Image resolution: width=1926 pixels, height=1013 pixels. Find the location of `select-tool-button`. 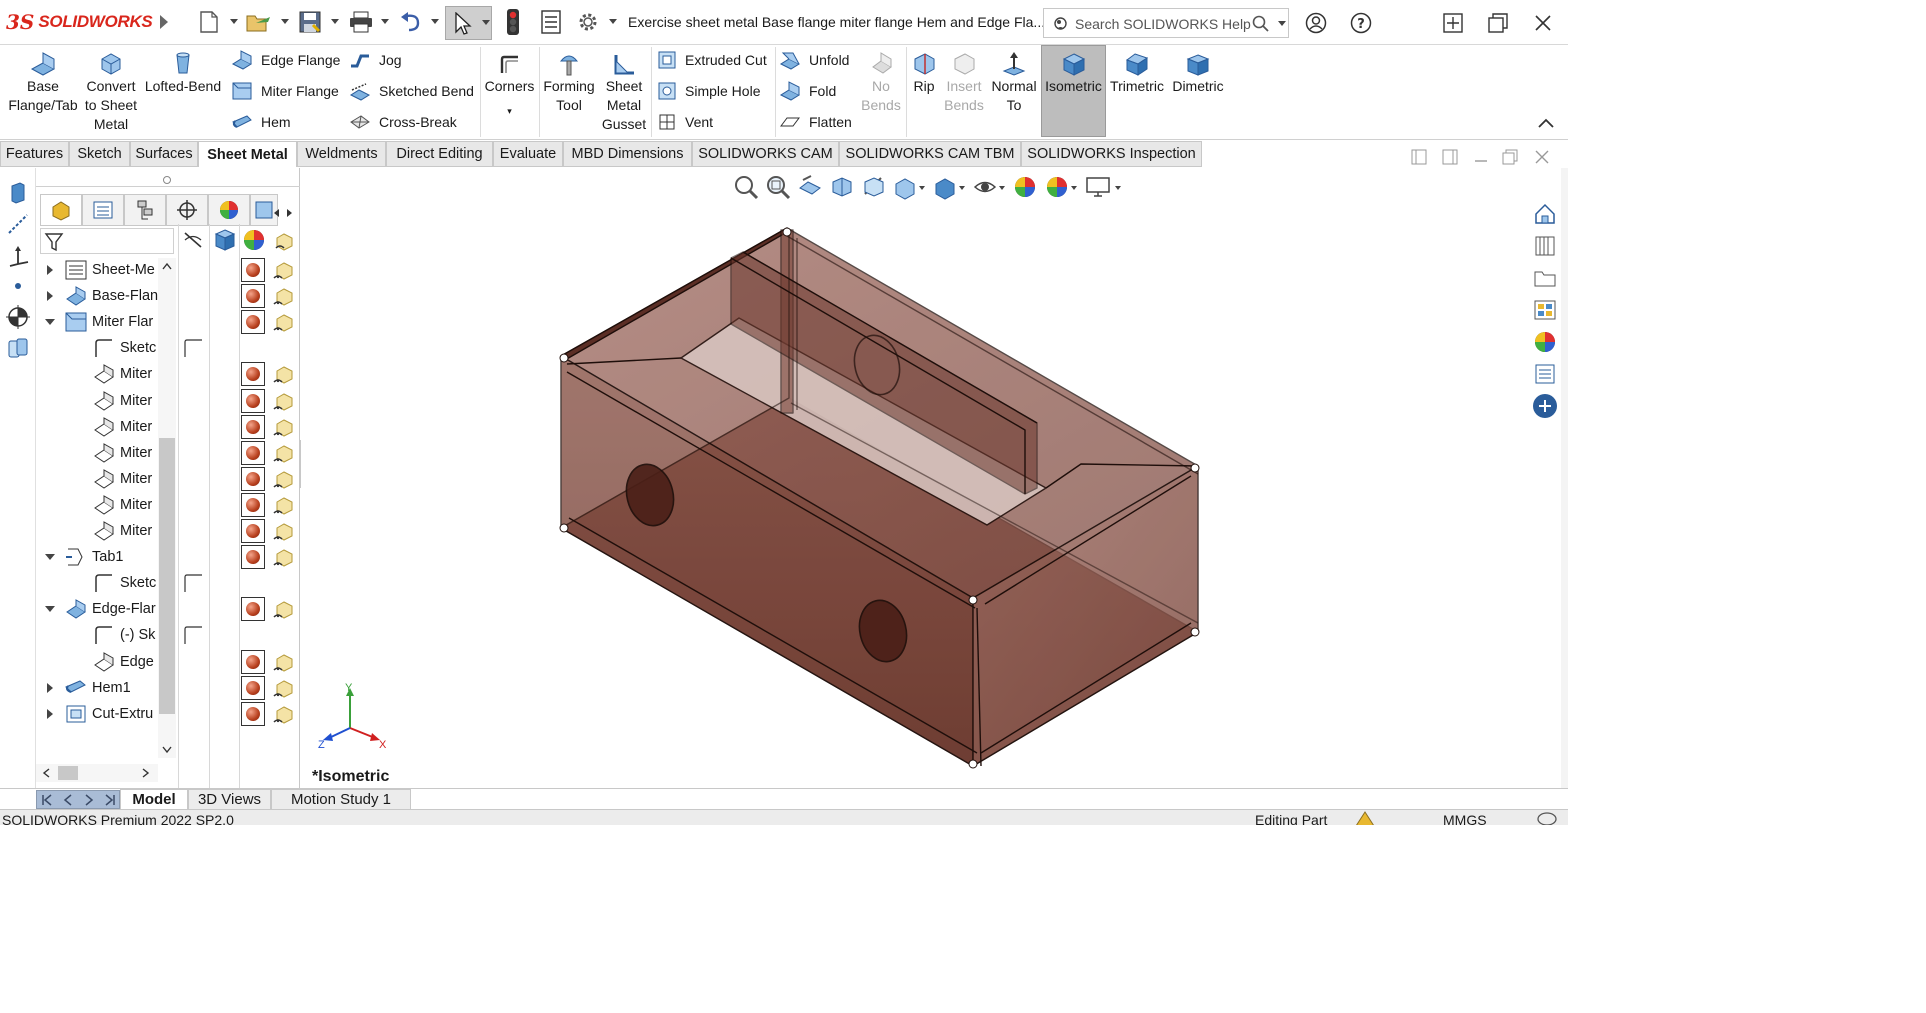

select-tool-button is located at coordinates (468, 23).